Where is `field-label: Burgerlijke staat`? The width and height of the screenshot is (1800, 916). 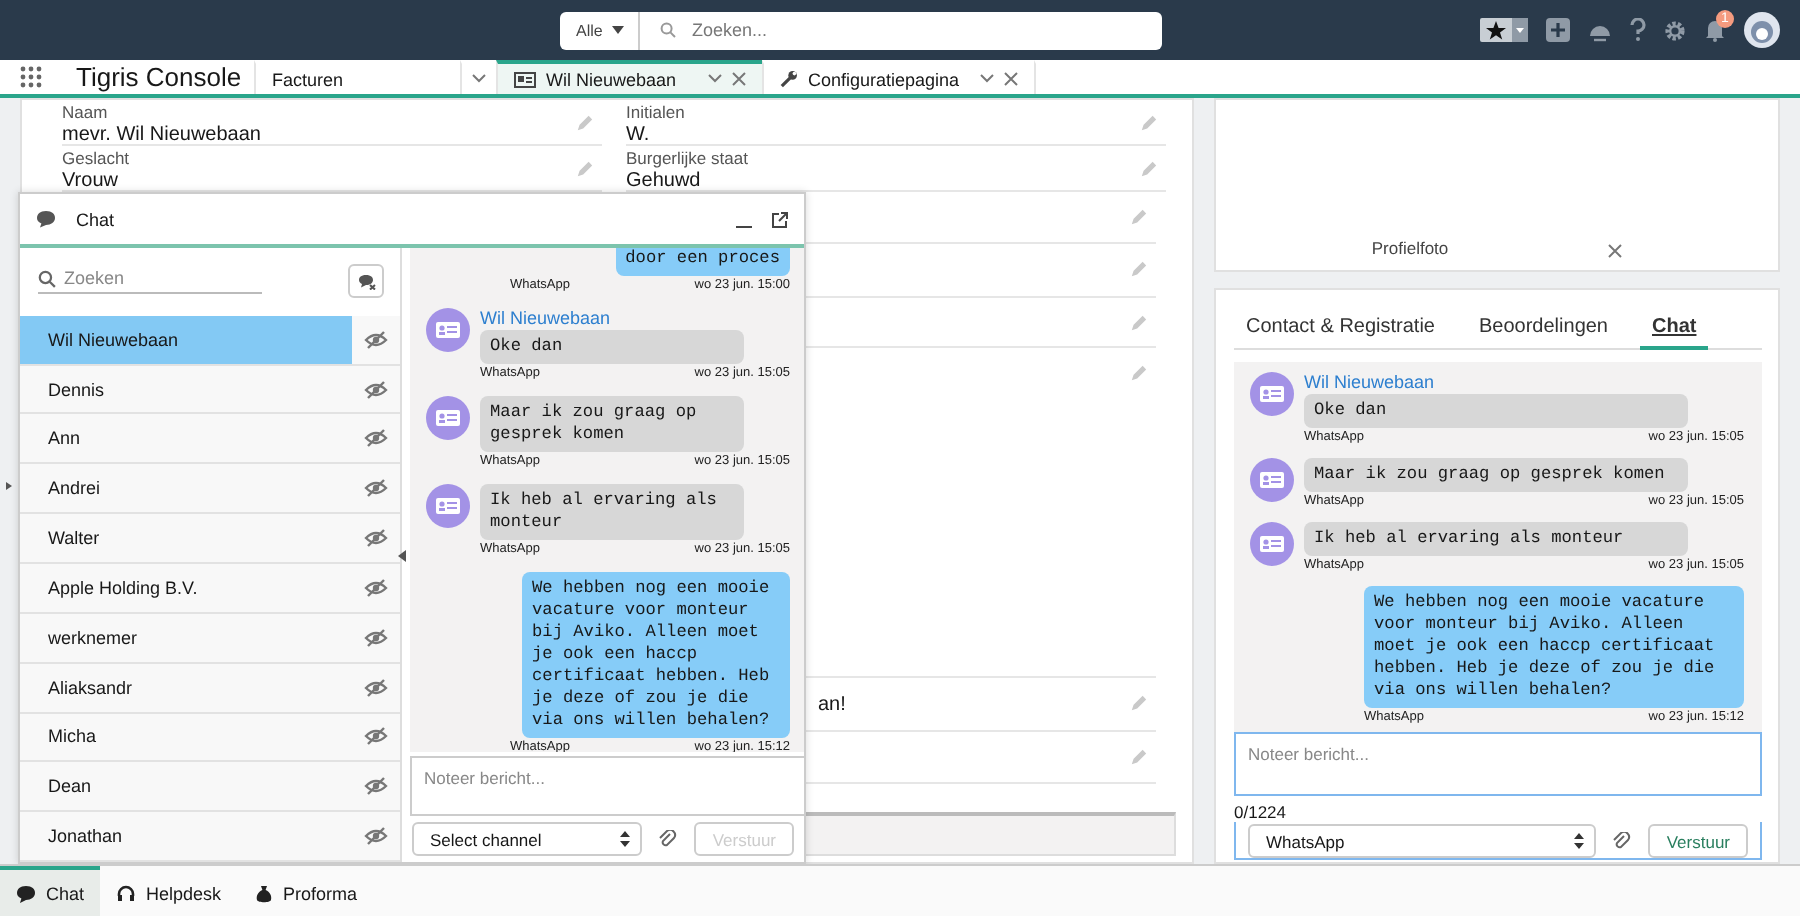 field-label: Burgerlijke staat is located at coordinates (688, 159).